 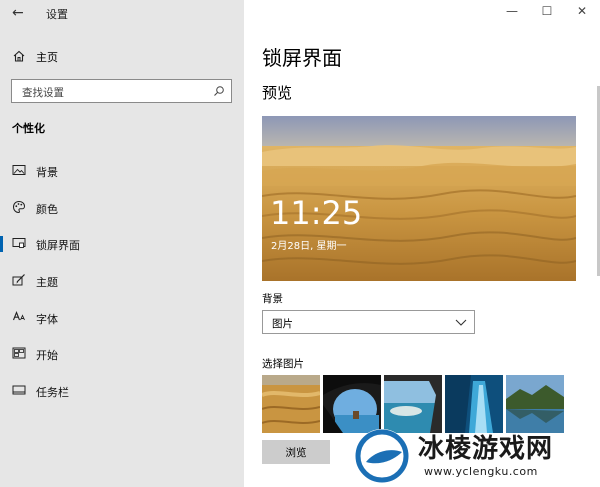 I want to click on watermark-text: 冰棱游戏网, so click(x=486, y=449).